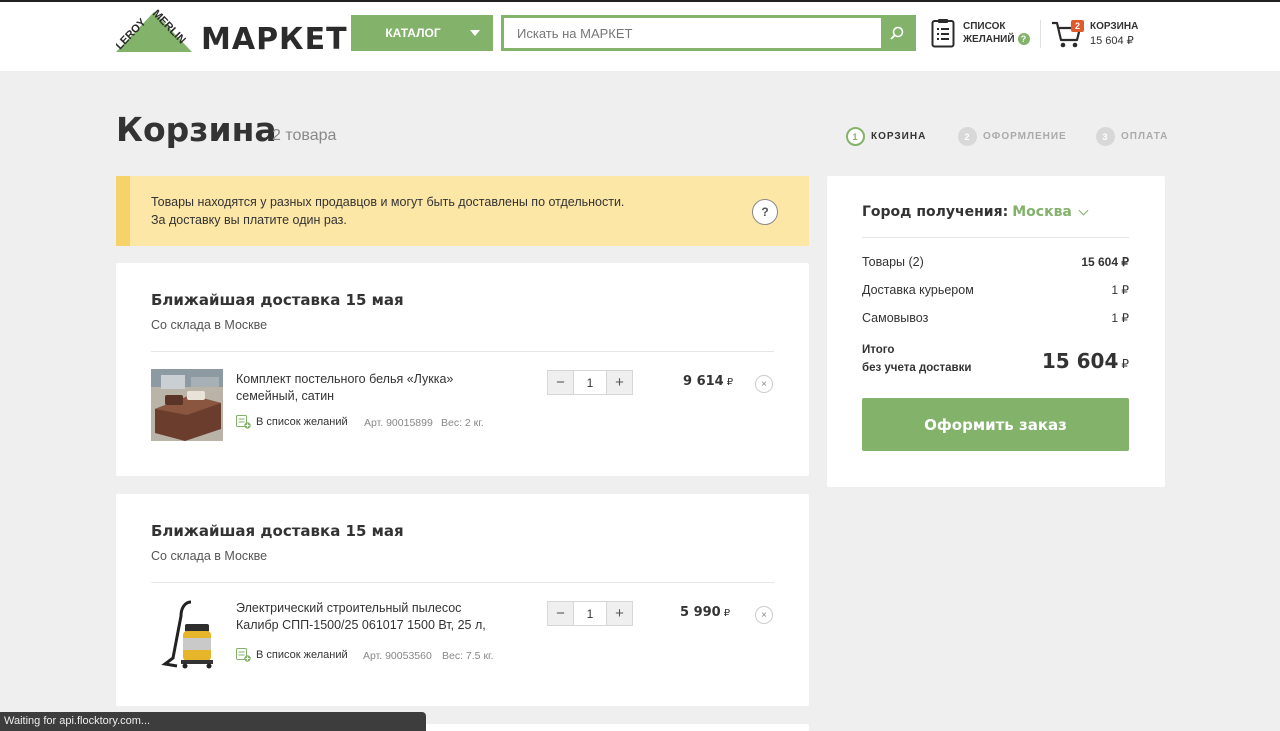  Describe the element at coordinates (1025, 136) in the screenshot. I see `step-label: ОФОРМЛЕНИЕ` at that location.